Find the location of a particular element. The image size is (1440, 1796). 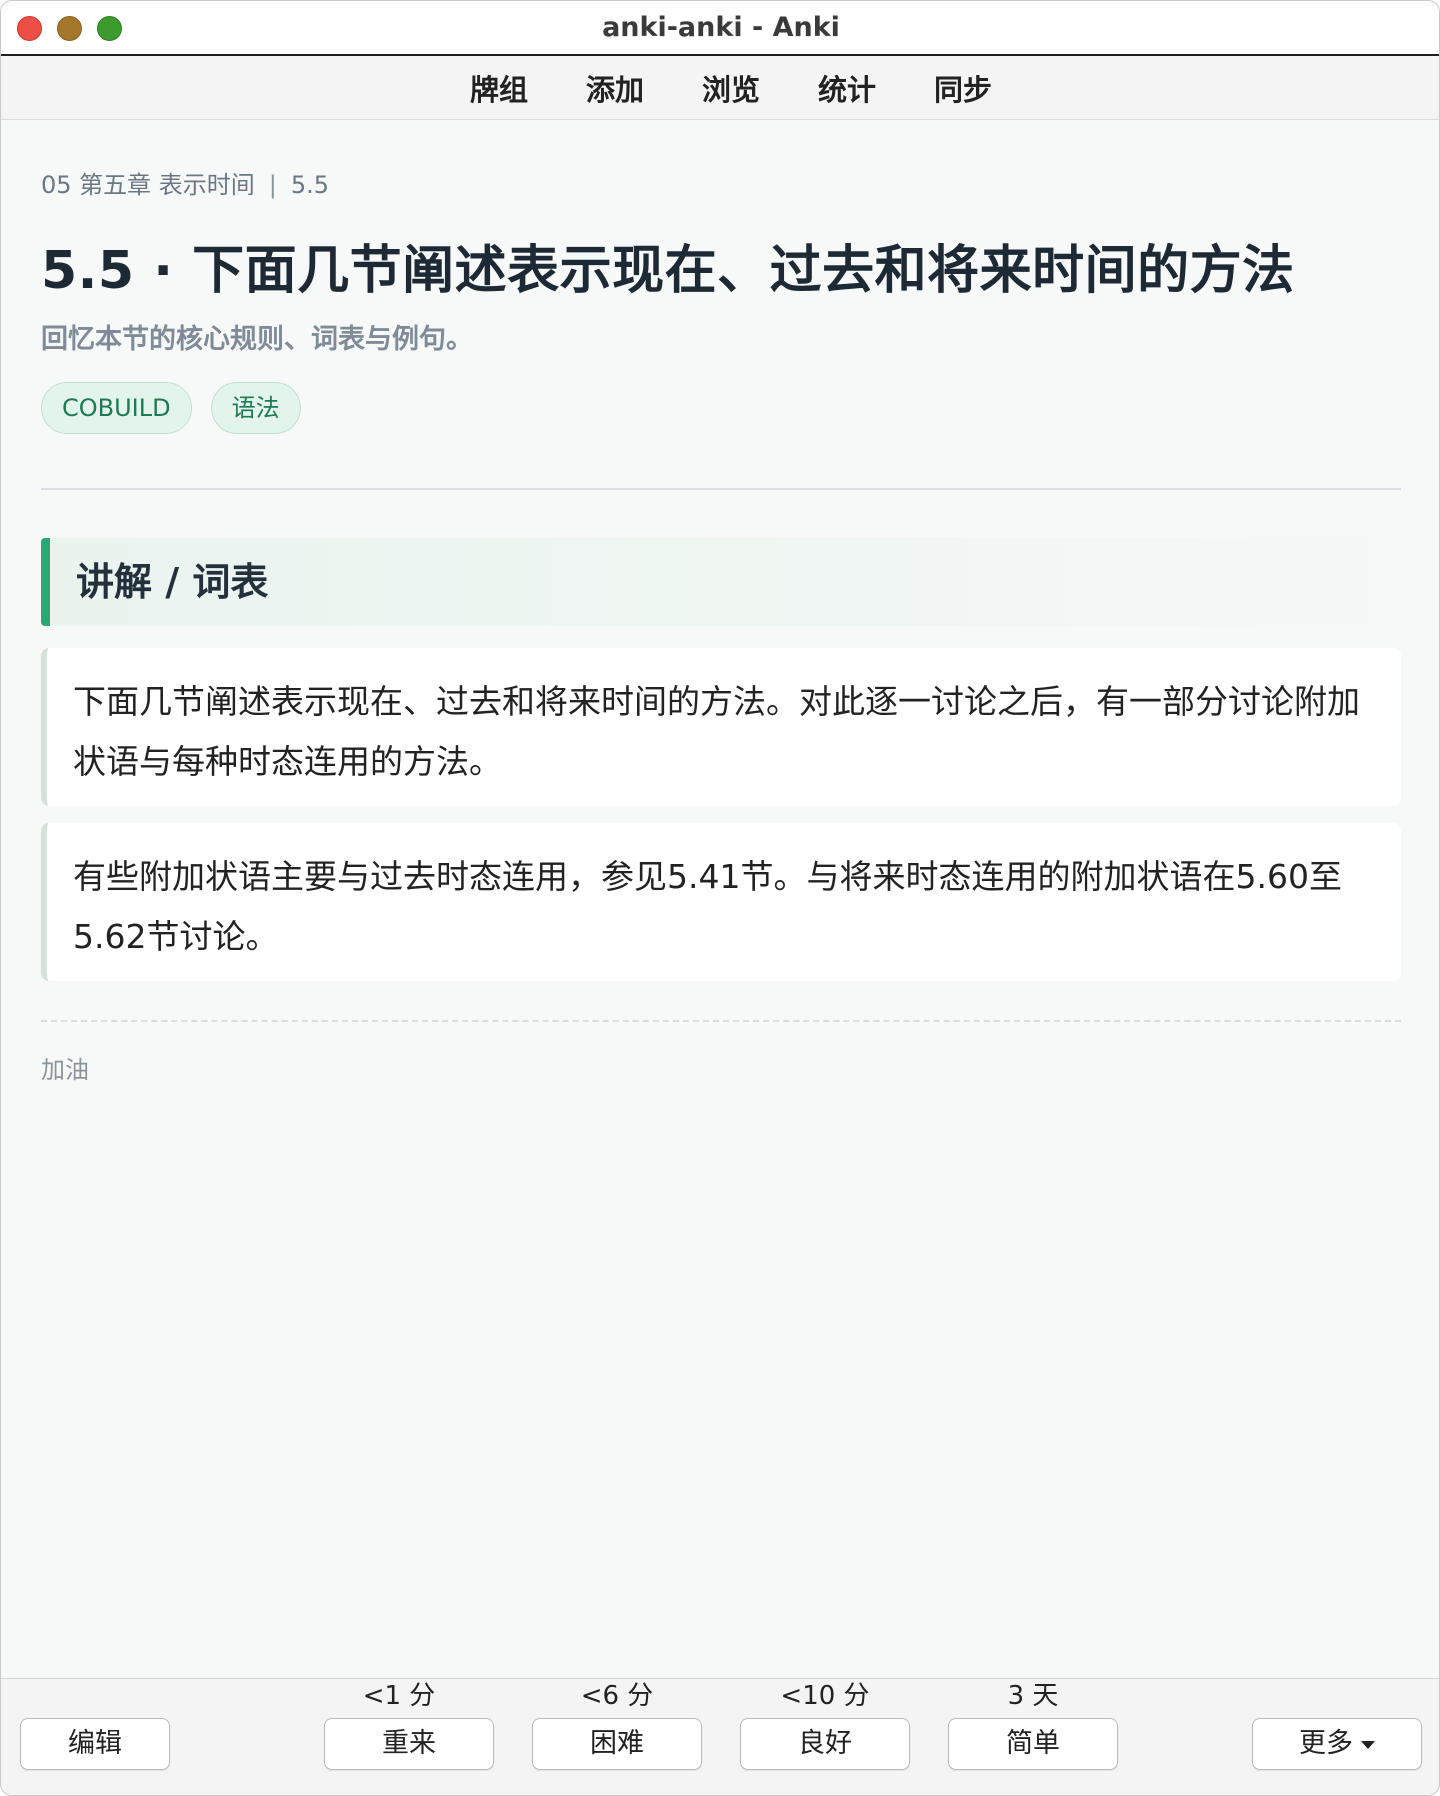

card-subtitle: 回忆本节的核心规则、词表与例句。 is located at coordinates (257, 339).